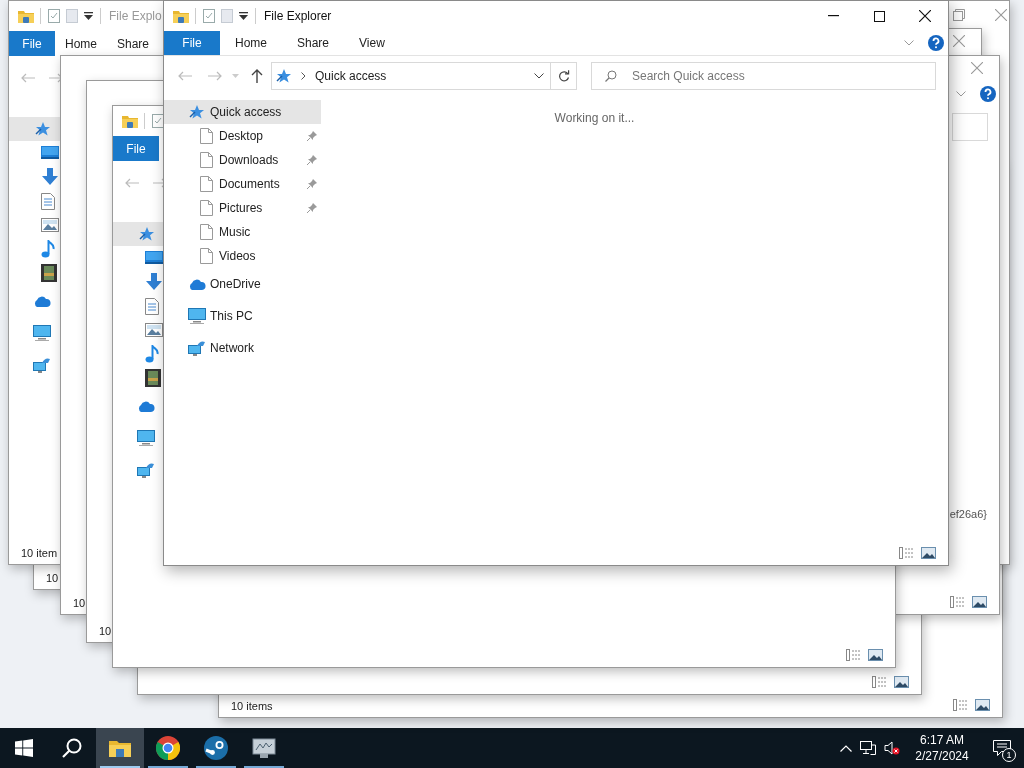 This screenshot has height=768, width=1024. What do you see at coordinates (242, 316) in the screenshot?
I see `nav-item: This PC` at bounding box center [242, 316].